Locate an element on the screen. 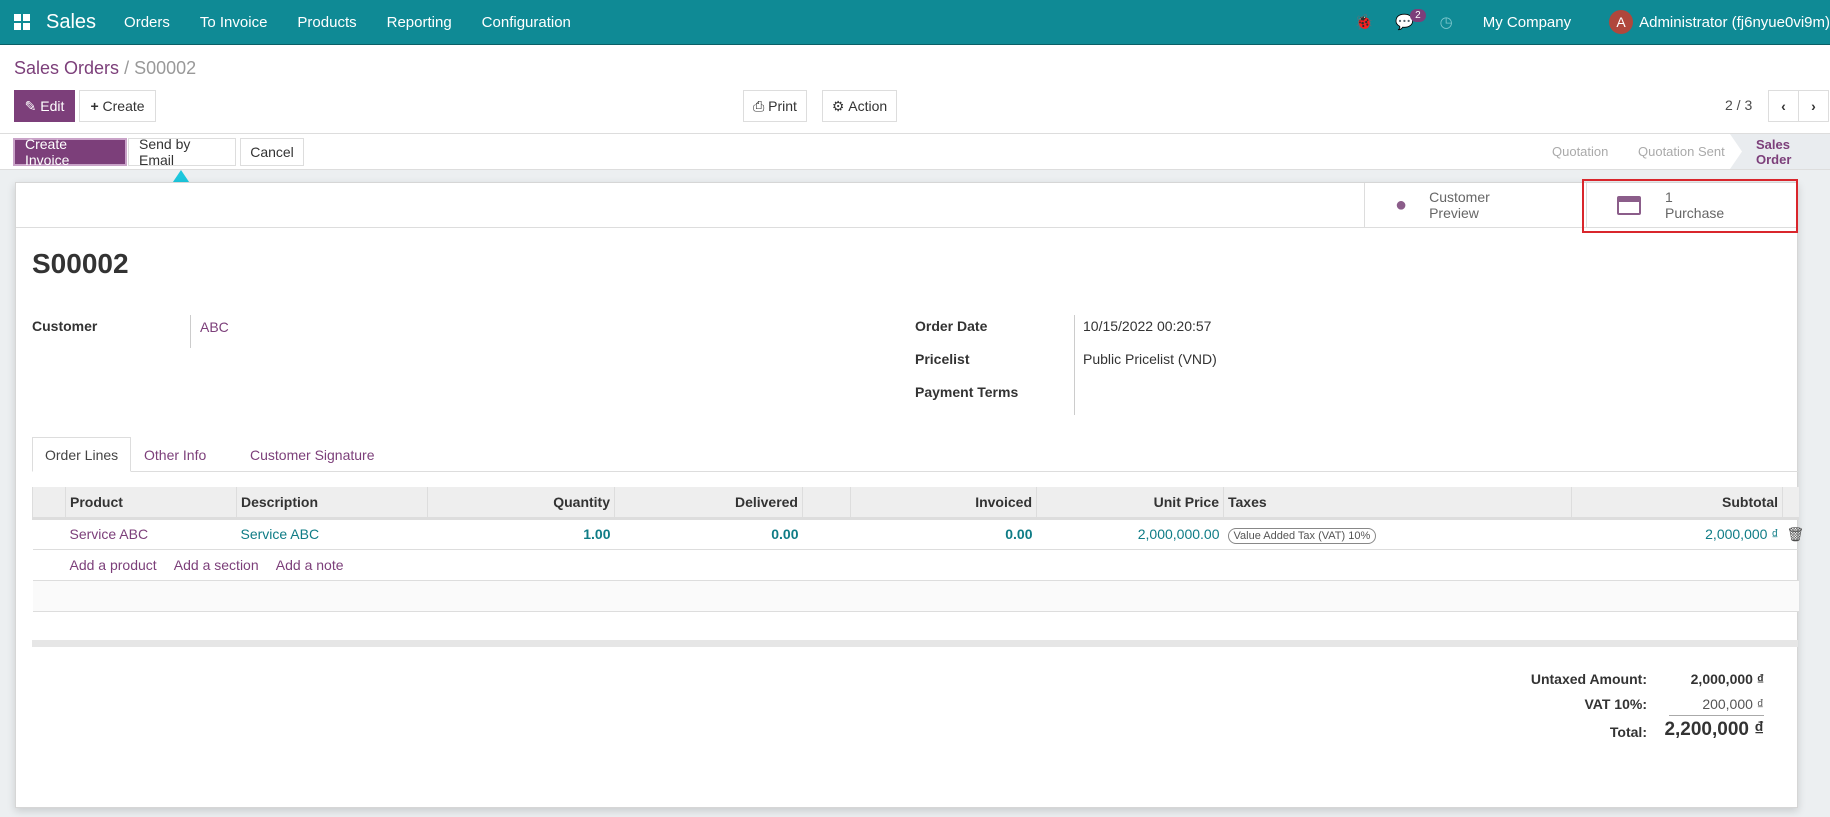 The width and height of the screenshot is (1830, 817). total-divider is located at coordinates (1716, 715).